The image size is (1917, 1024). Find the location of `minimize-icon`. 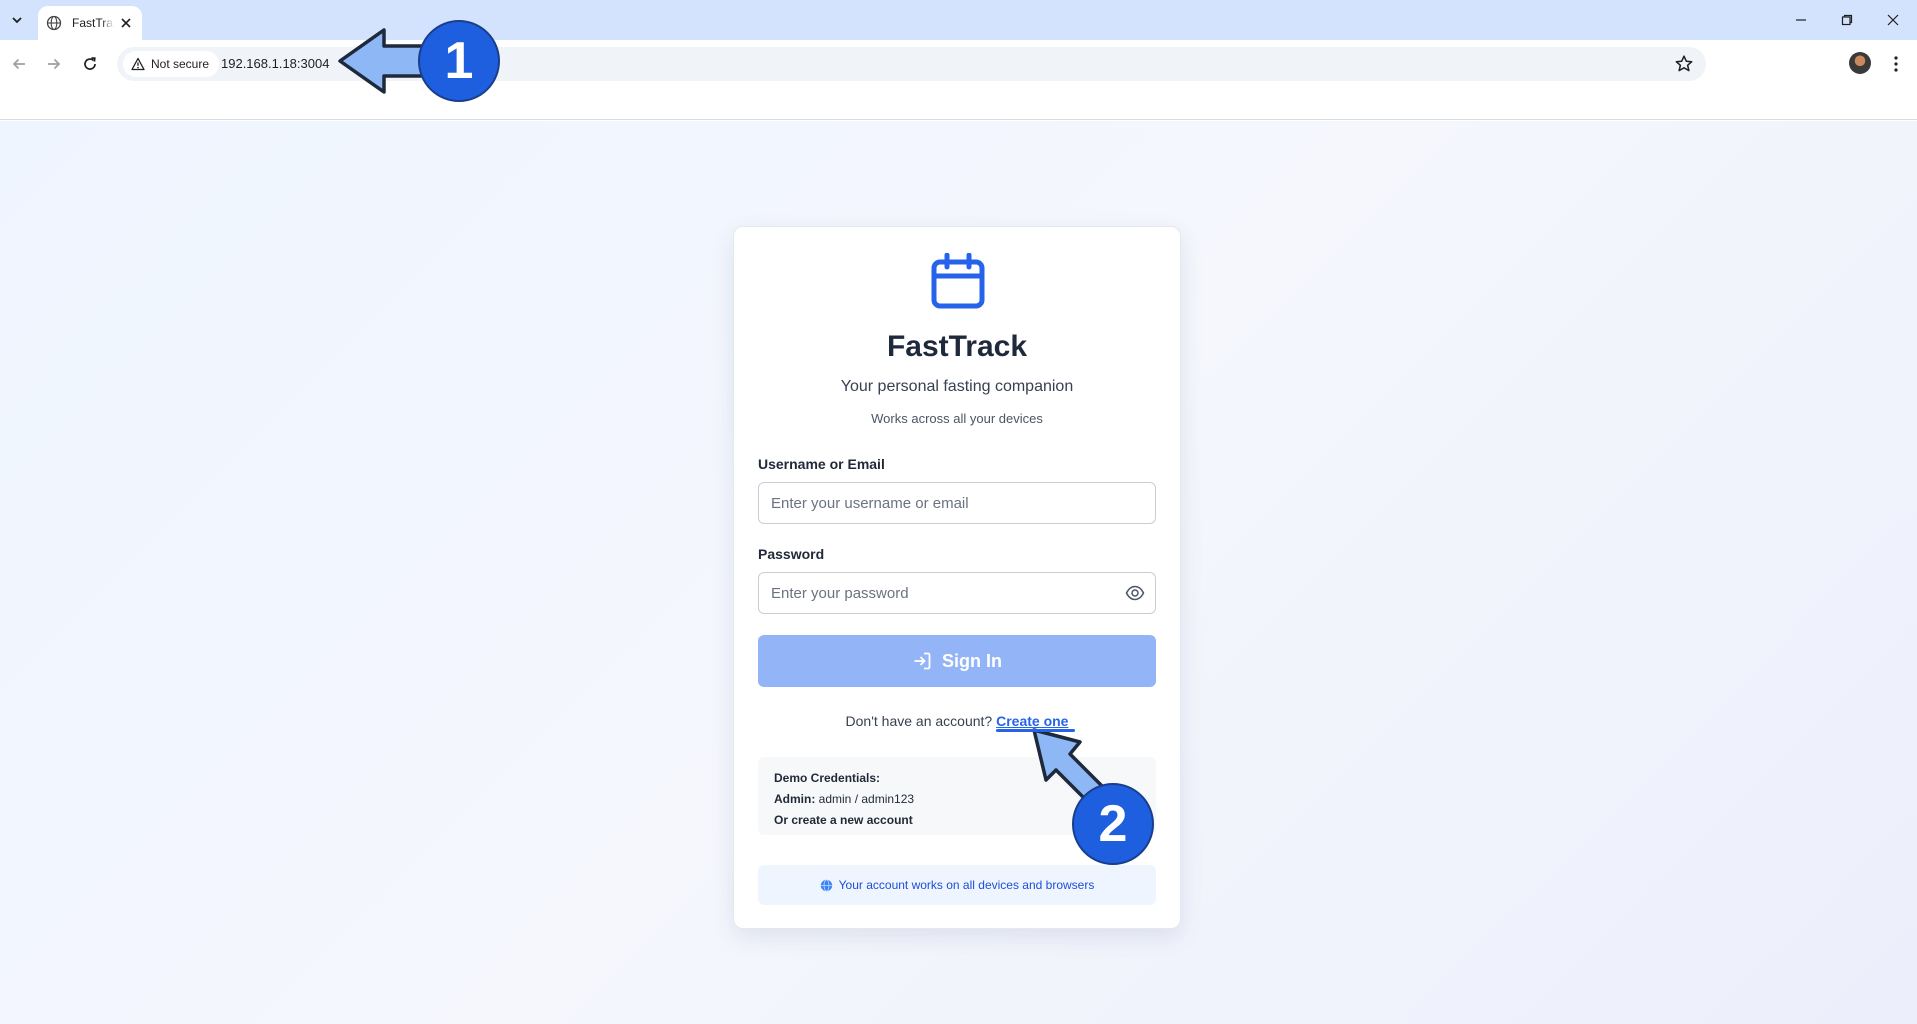

minimize-icon is located at coordinates (1801, 20).